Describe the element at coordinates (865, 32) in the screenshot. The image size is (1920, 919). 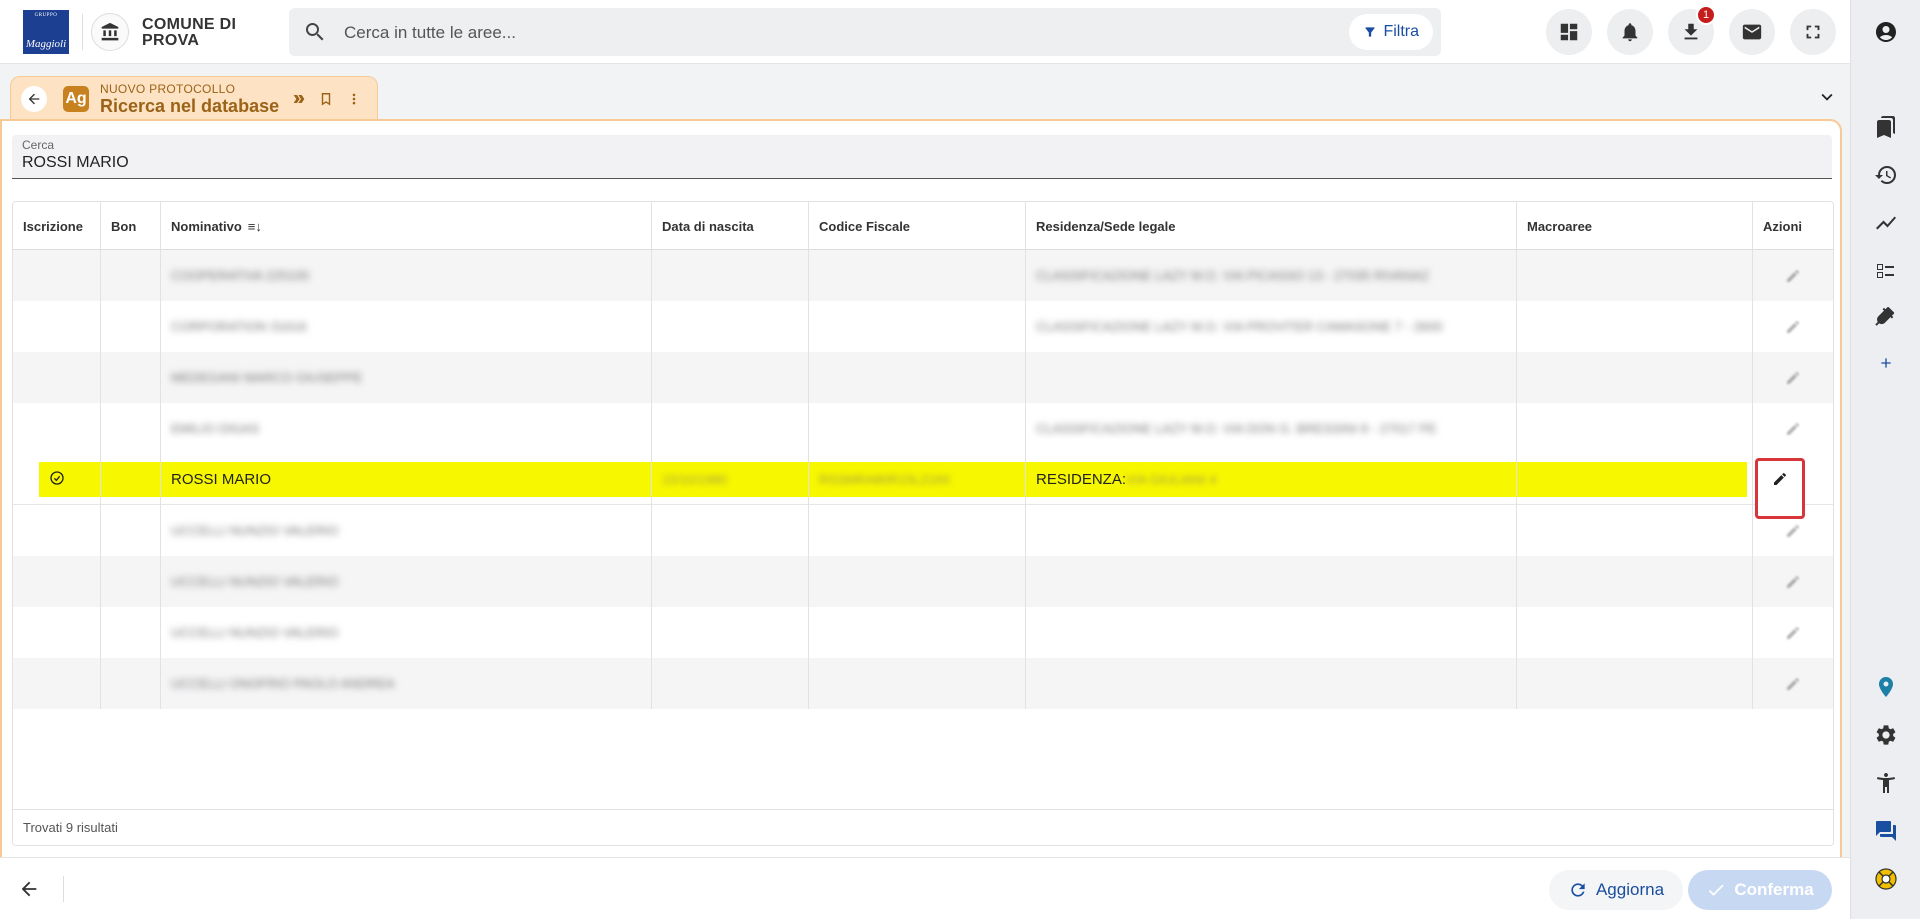
I see `global-search-bar: Cerca in tutte le aree... Filtra` at that location.